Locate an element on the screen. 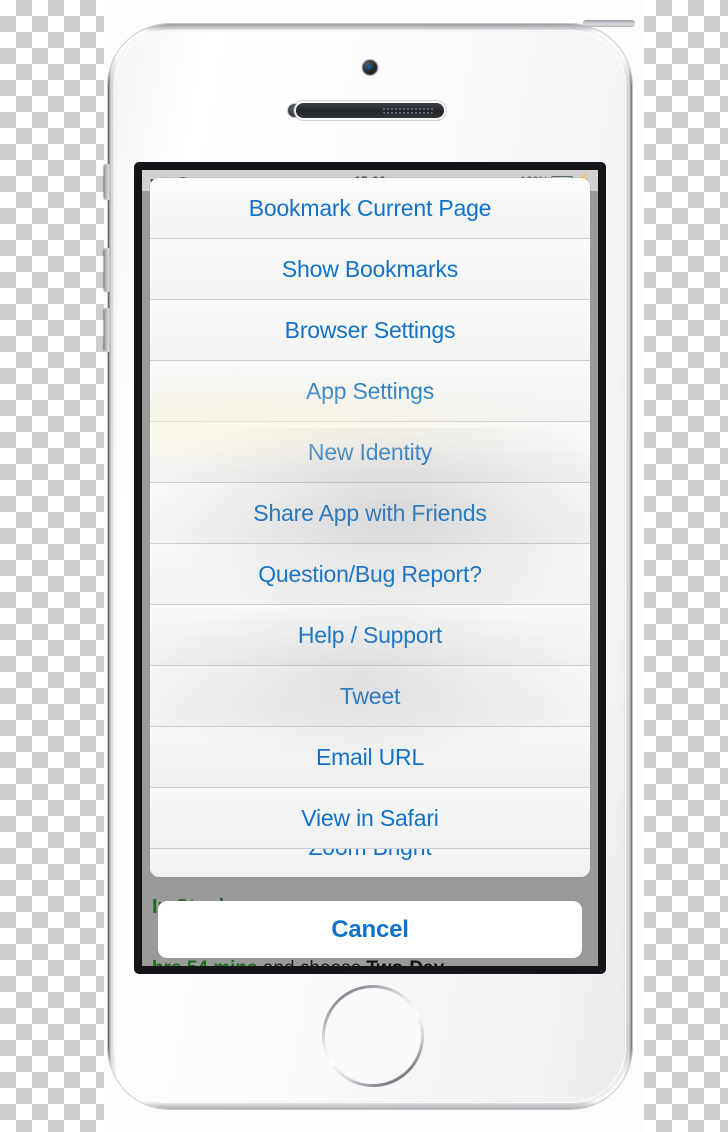  action-item-view-in-safari: View in Safari is located at coordinates (370, 818).